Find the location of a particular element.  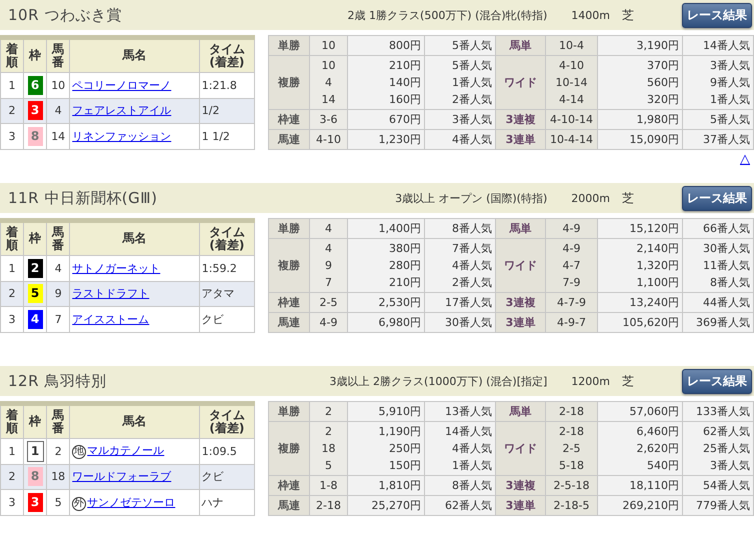

bet-type-label: 3連単 is located at coordinates (521, 140).